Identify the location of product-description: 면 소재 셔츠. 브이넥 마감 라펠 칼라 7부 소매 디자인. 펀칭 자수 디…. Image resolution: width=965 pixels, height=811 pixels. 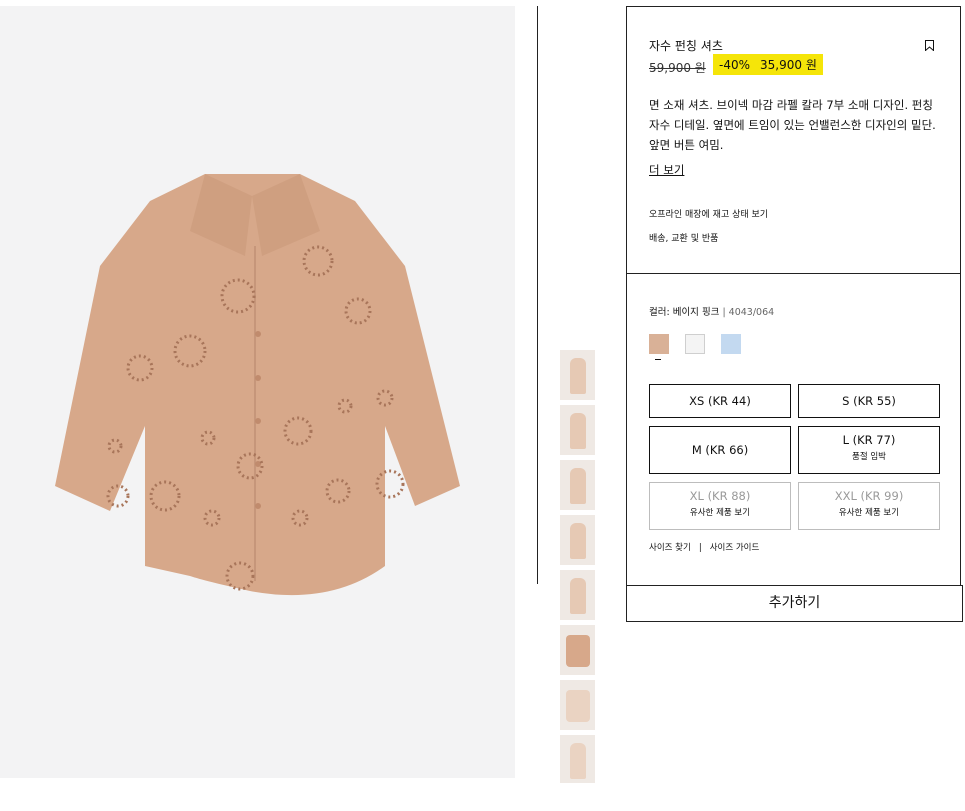
(792, 125).